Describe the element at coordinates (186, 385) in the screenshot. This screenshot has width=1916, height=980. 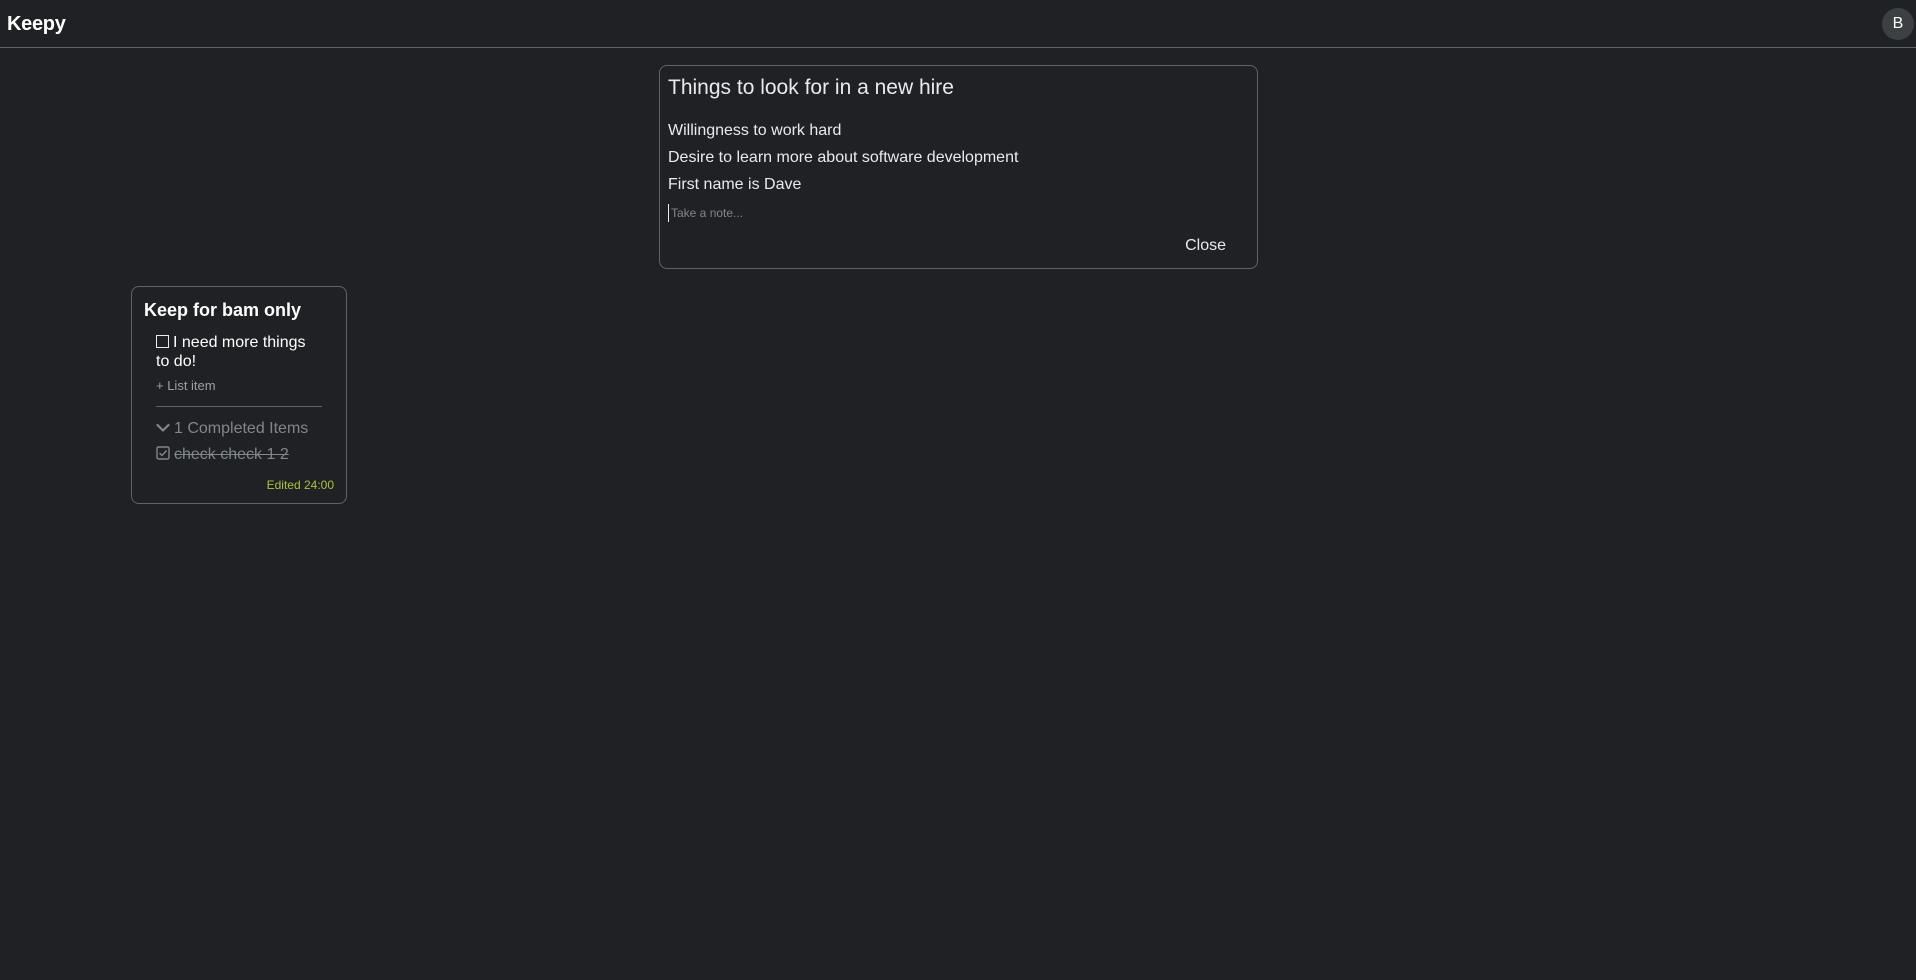
I see `add-list-item-button: + List item` at that location.